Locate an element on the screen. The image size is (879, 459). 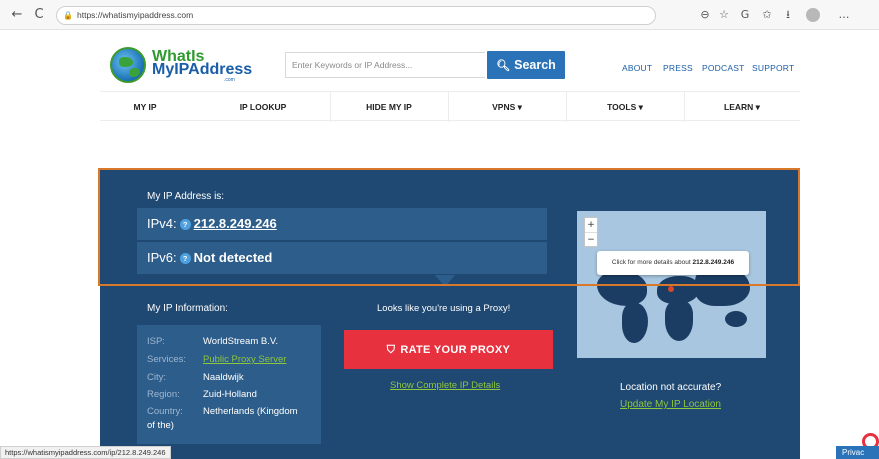
nav-vpns: VPNS ▾ is located at coordinates (507, 107).